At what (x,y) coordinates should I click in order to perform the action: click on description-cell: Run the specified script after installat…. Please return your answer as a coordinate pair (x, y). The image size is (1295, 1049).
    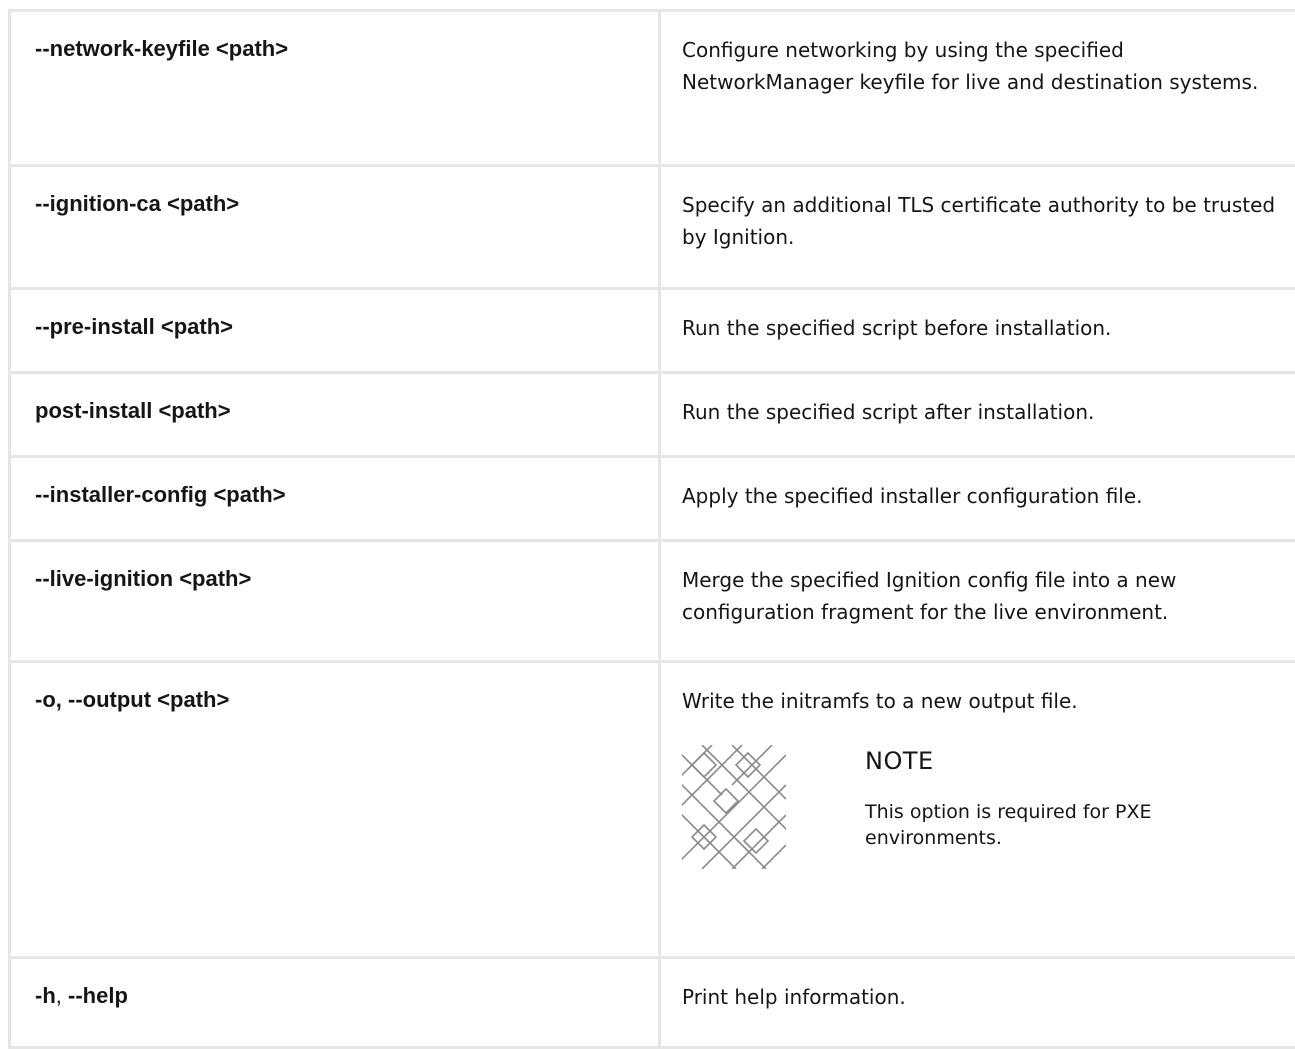
    Looking at the image, I should click on (977, 415).